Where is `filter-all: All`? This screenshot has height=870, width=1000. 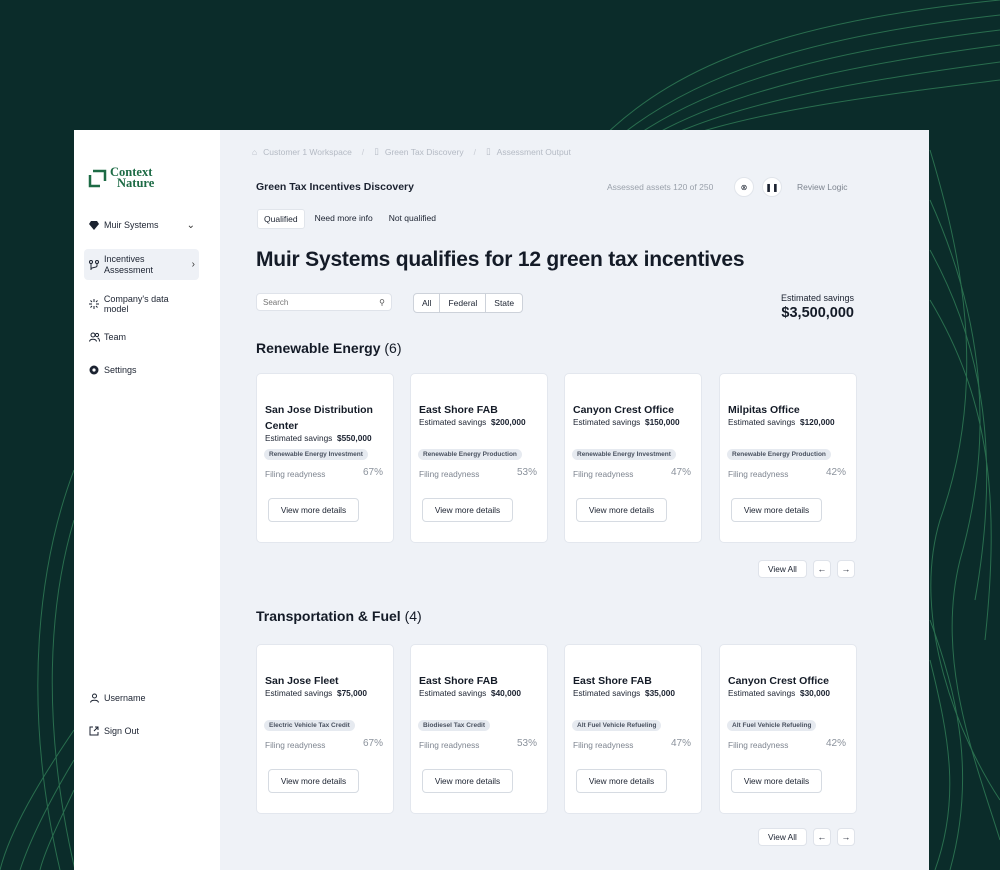 filter-all: All is located at coordinates (427, 303).